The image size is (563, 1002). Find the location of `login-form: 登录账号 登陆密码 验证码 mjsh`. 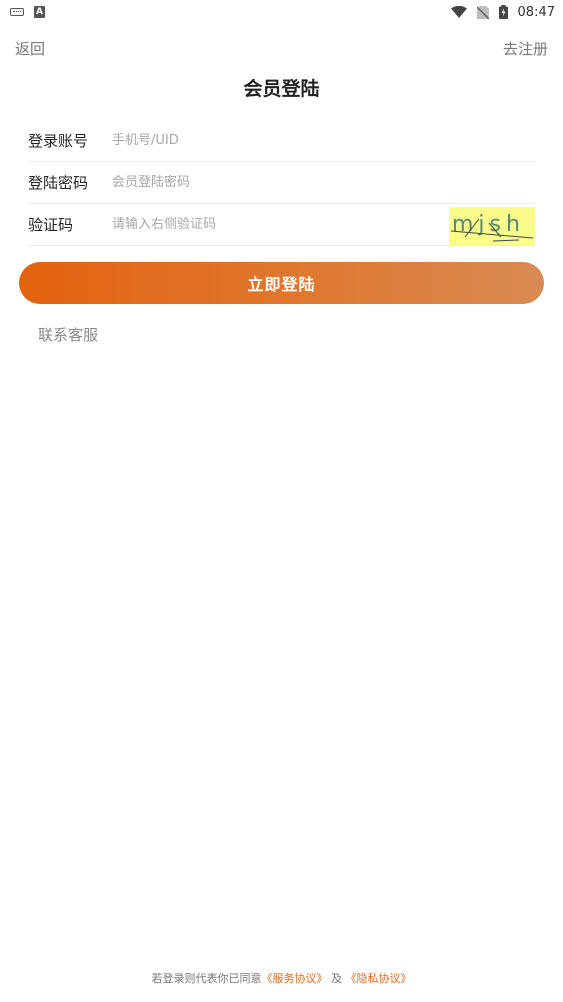

login-form: 登录账号 登陆密码 验证码 mjsh is located at coordinates (281, 183).